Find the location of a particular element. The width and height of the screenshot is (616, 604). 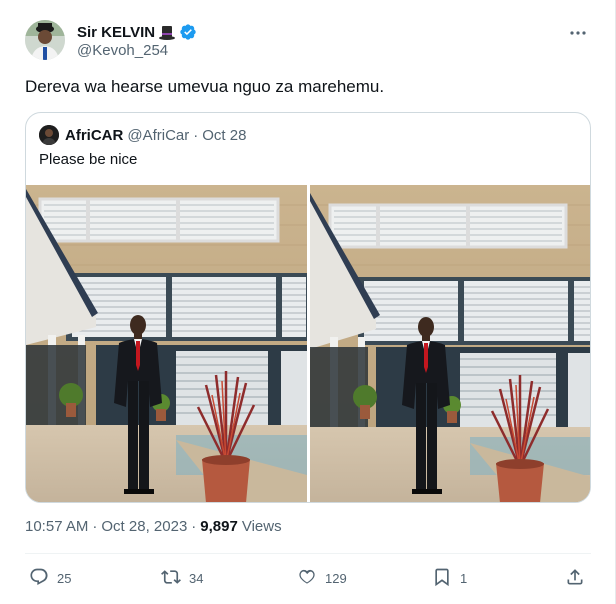

quoted-handle: @AfriCar is located at coordinates (158, 135).